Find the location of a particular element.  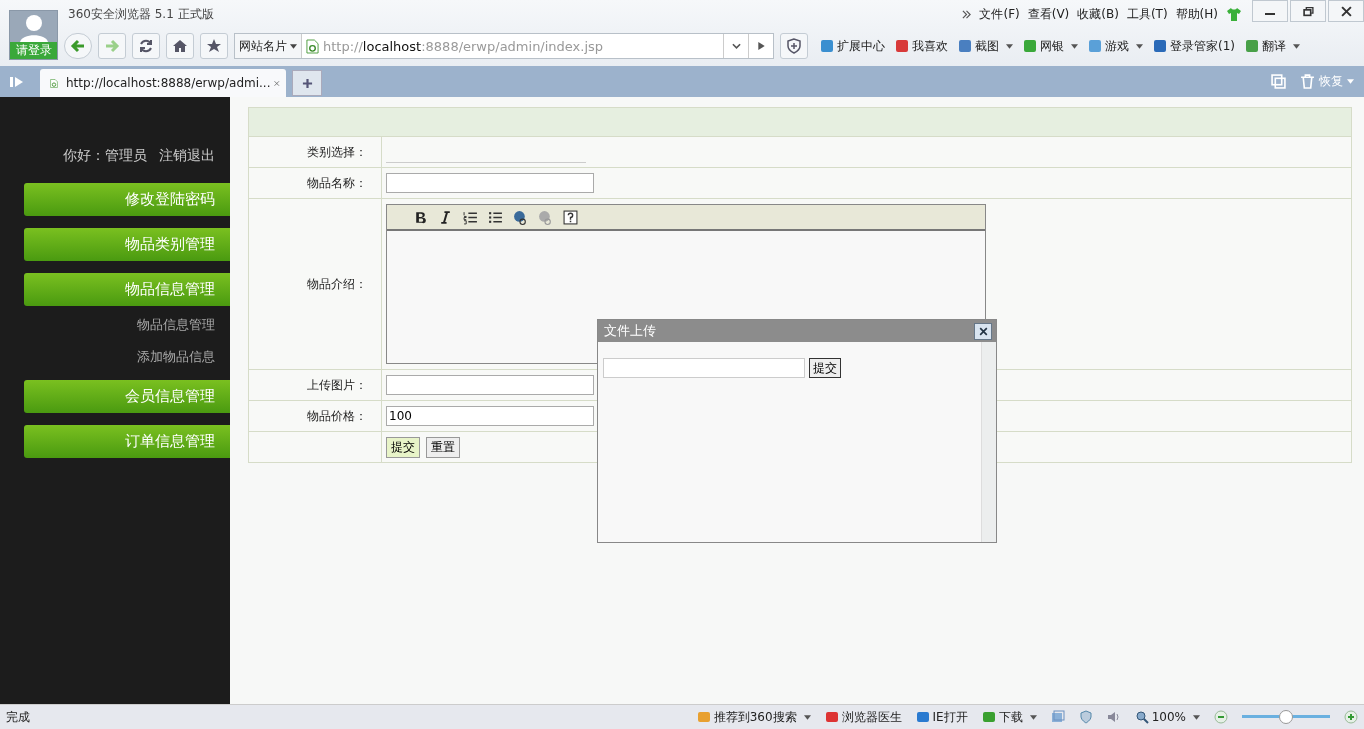

form-label: 物品价格： is located at coordinates (315, 416).